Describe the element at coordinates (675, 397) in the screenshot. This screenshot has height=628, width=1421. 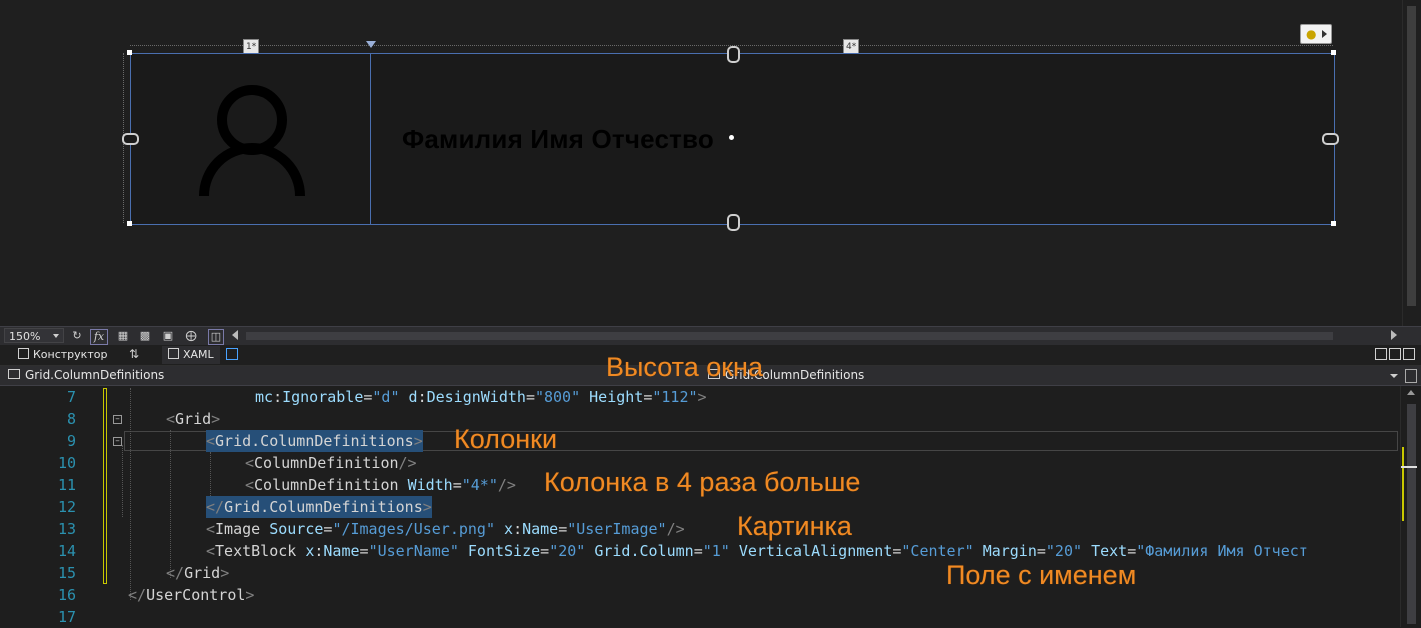
I see `attr-value: "112"` at that location.